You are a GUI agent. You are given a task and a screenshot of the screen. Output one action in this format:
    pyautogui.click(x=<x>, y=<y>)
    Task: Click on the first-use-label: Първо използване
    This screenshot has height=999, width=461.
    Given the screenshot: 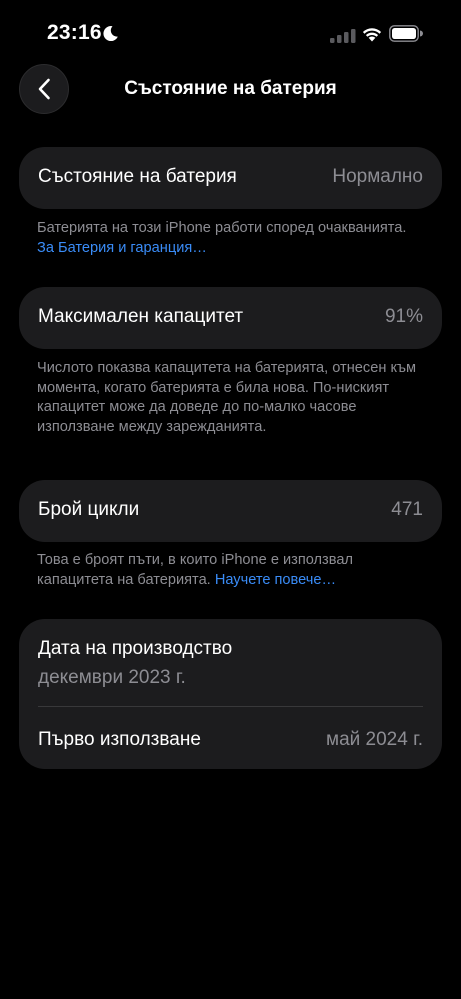 What is the action you would take?
    pyautogui.click(x=119, y=739)
    